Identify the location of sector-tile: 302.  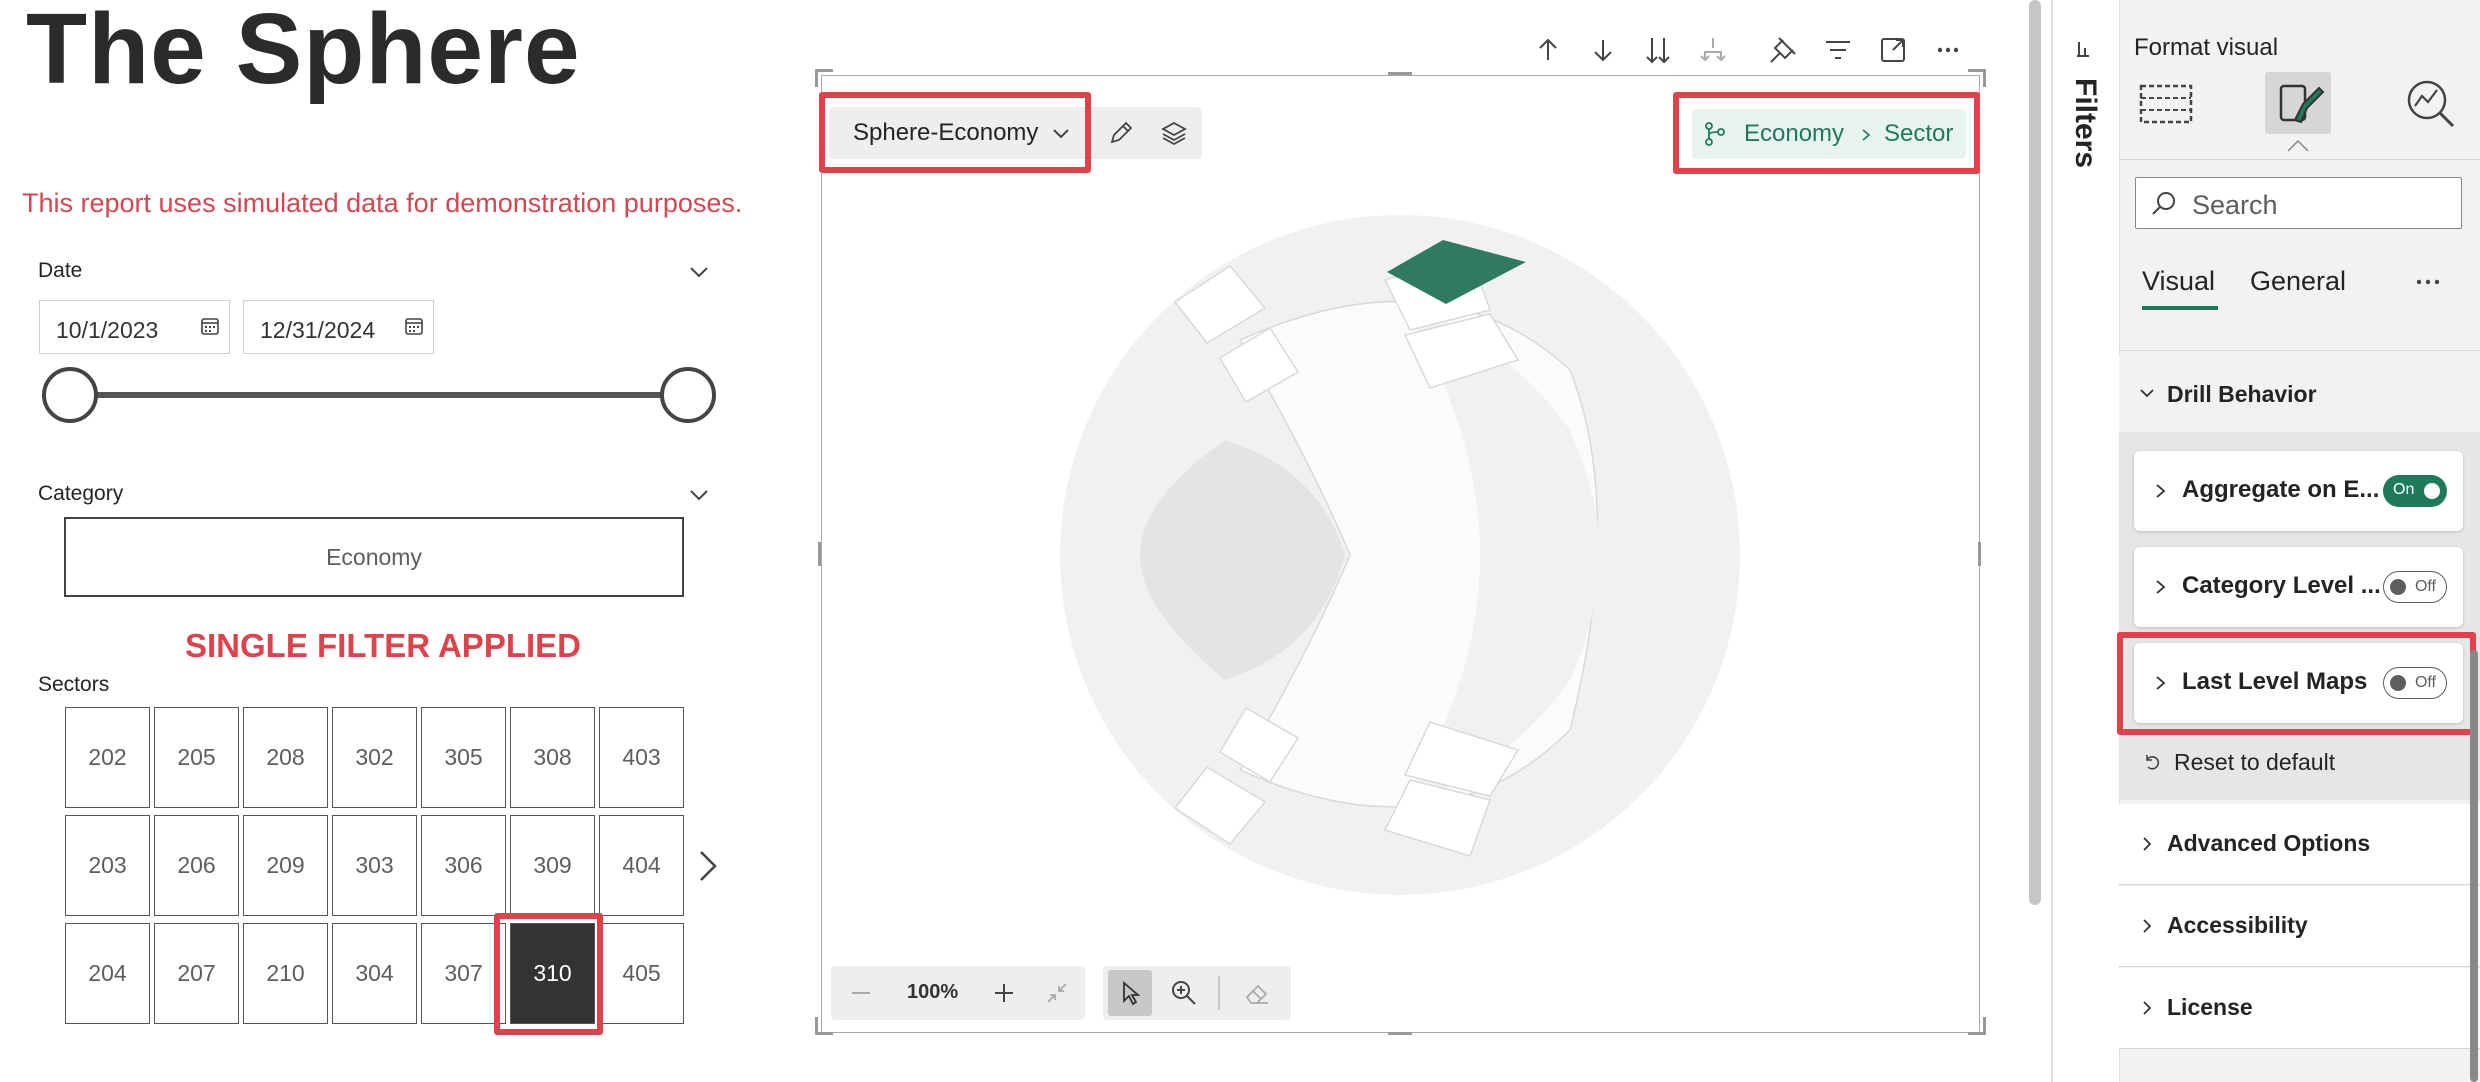
(374, 757).